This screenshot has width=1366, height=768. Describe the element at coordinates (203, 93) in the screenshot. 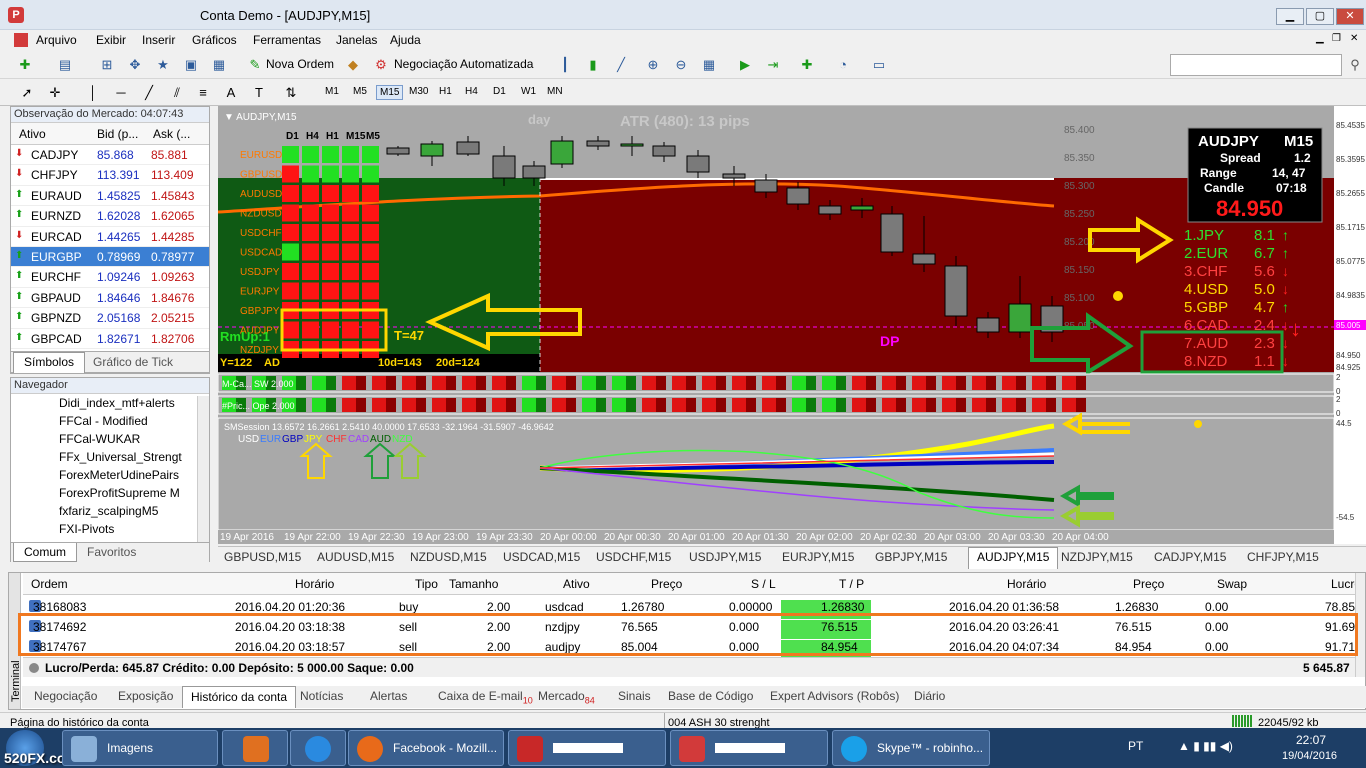

I see `fibonacci-icon: ≡` at that location.